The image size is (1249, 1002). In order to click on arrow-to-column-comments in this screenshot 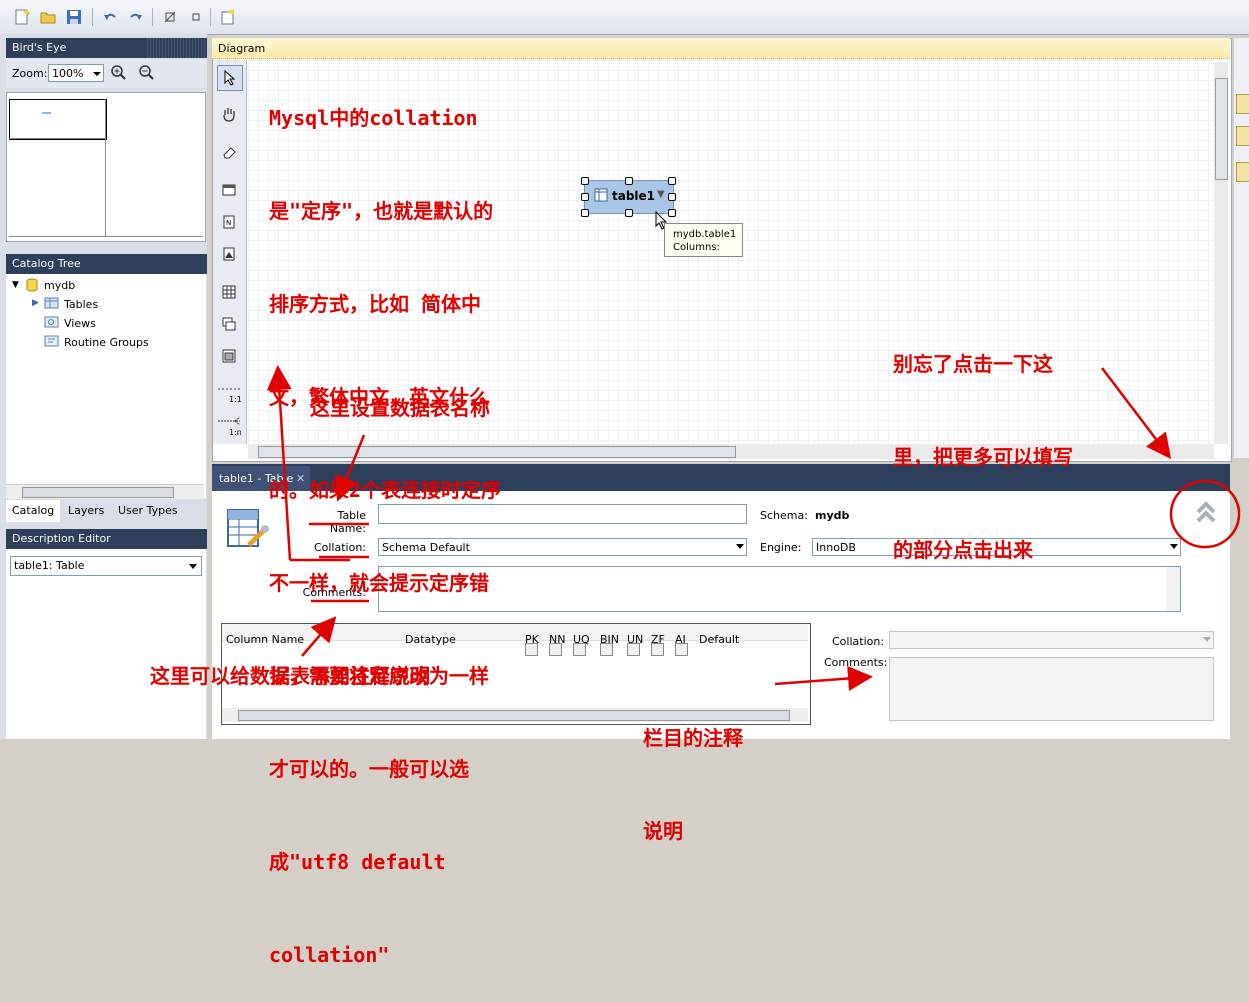, I will do `click(823, 678)`.